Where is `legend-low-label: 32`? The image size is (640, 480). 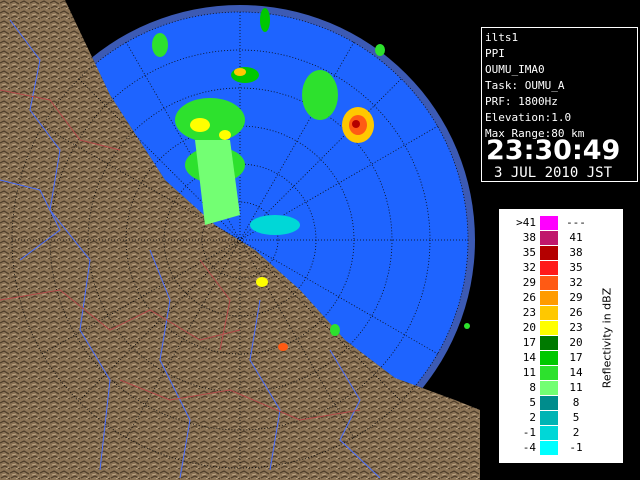
legend-low-label: 32 is located at coordinates (529, 267).